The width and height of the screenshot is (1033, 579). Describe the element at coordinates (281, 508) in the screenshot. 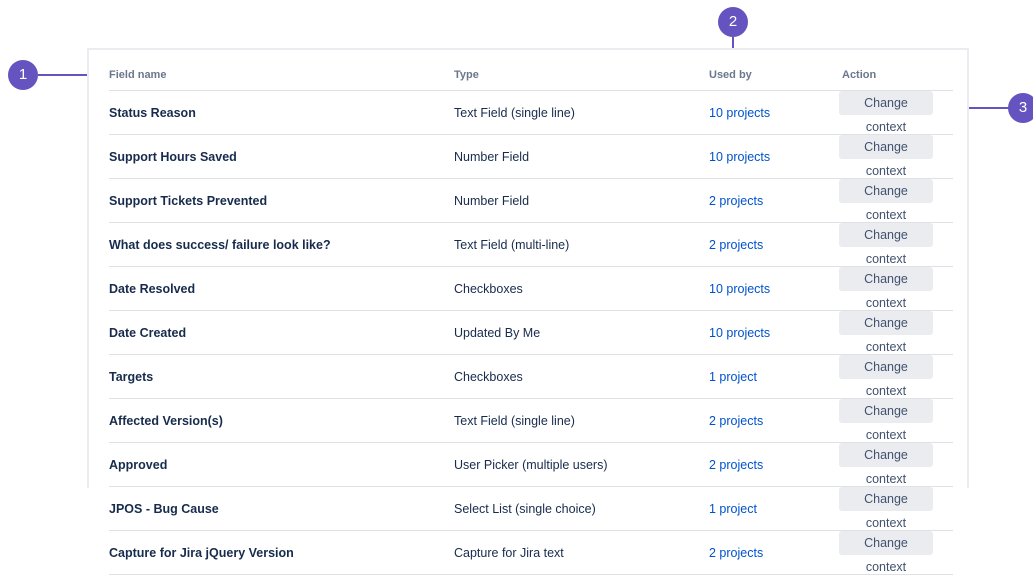

I see `field-name-cell: JPOS - Bug Cause` at that location.